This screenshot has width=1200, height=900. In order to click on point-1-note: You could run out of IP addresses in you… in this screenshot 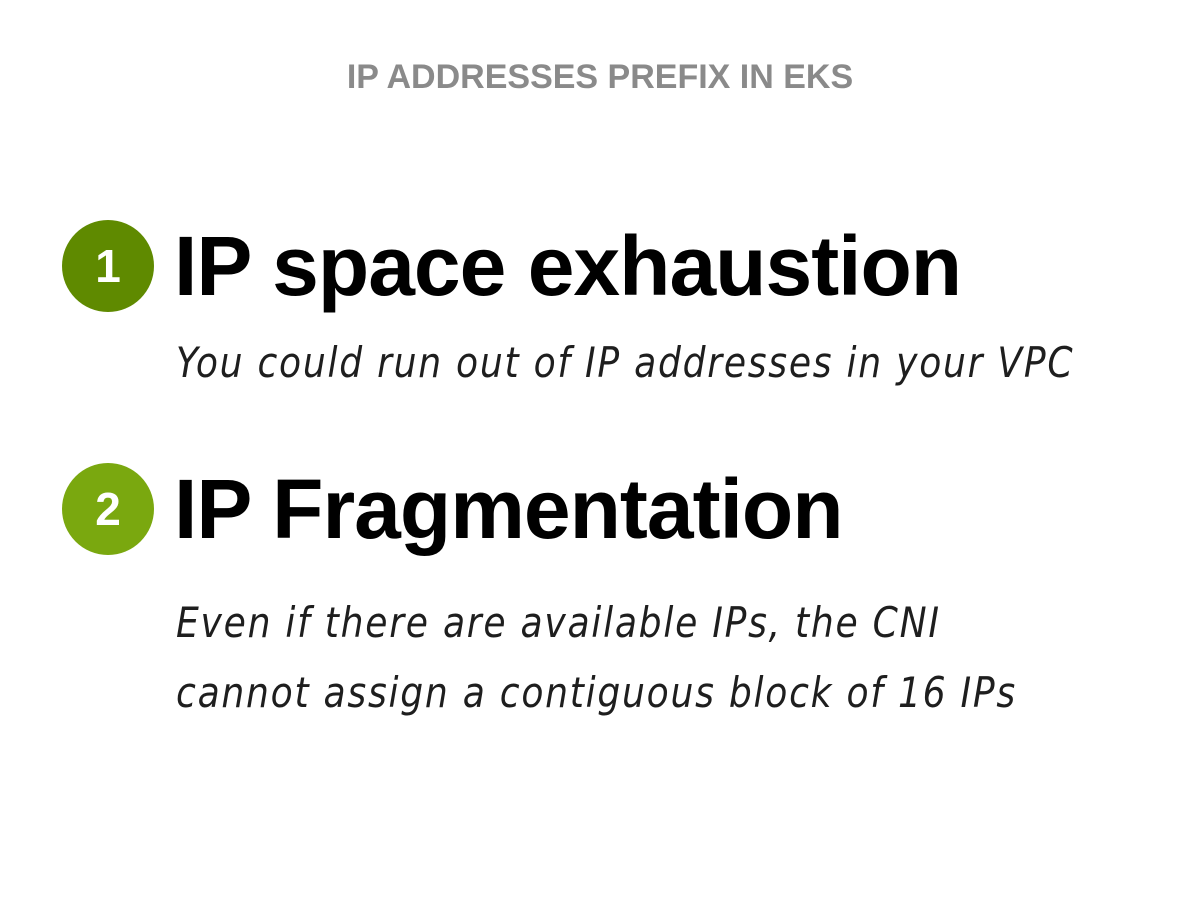, I will do `click(625, 362)`.